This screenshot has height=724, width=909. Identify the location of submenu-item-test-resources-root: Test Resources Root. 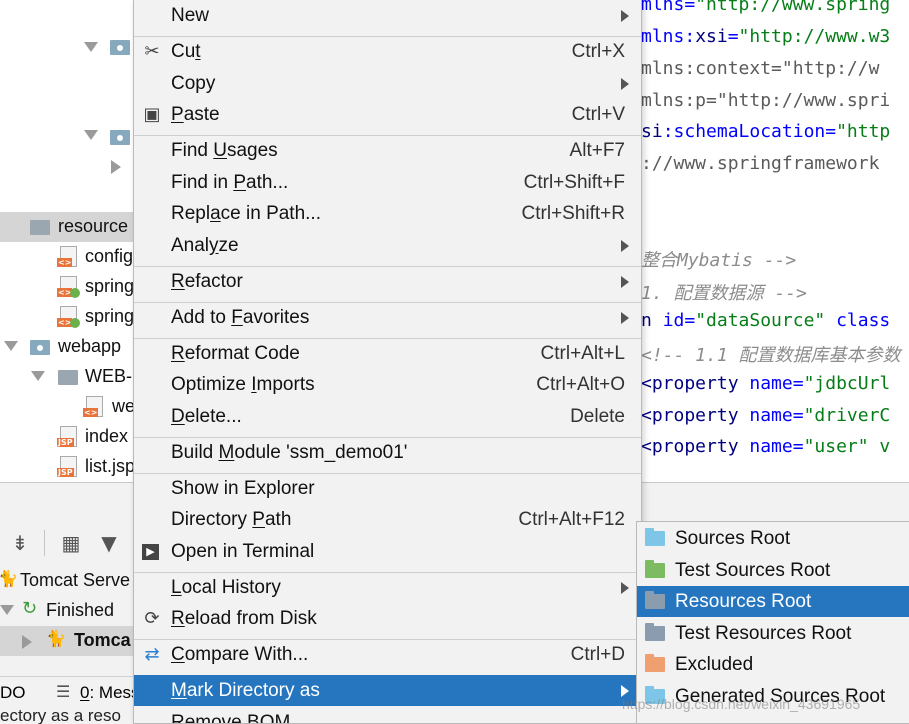
(773, 633).